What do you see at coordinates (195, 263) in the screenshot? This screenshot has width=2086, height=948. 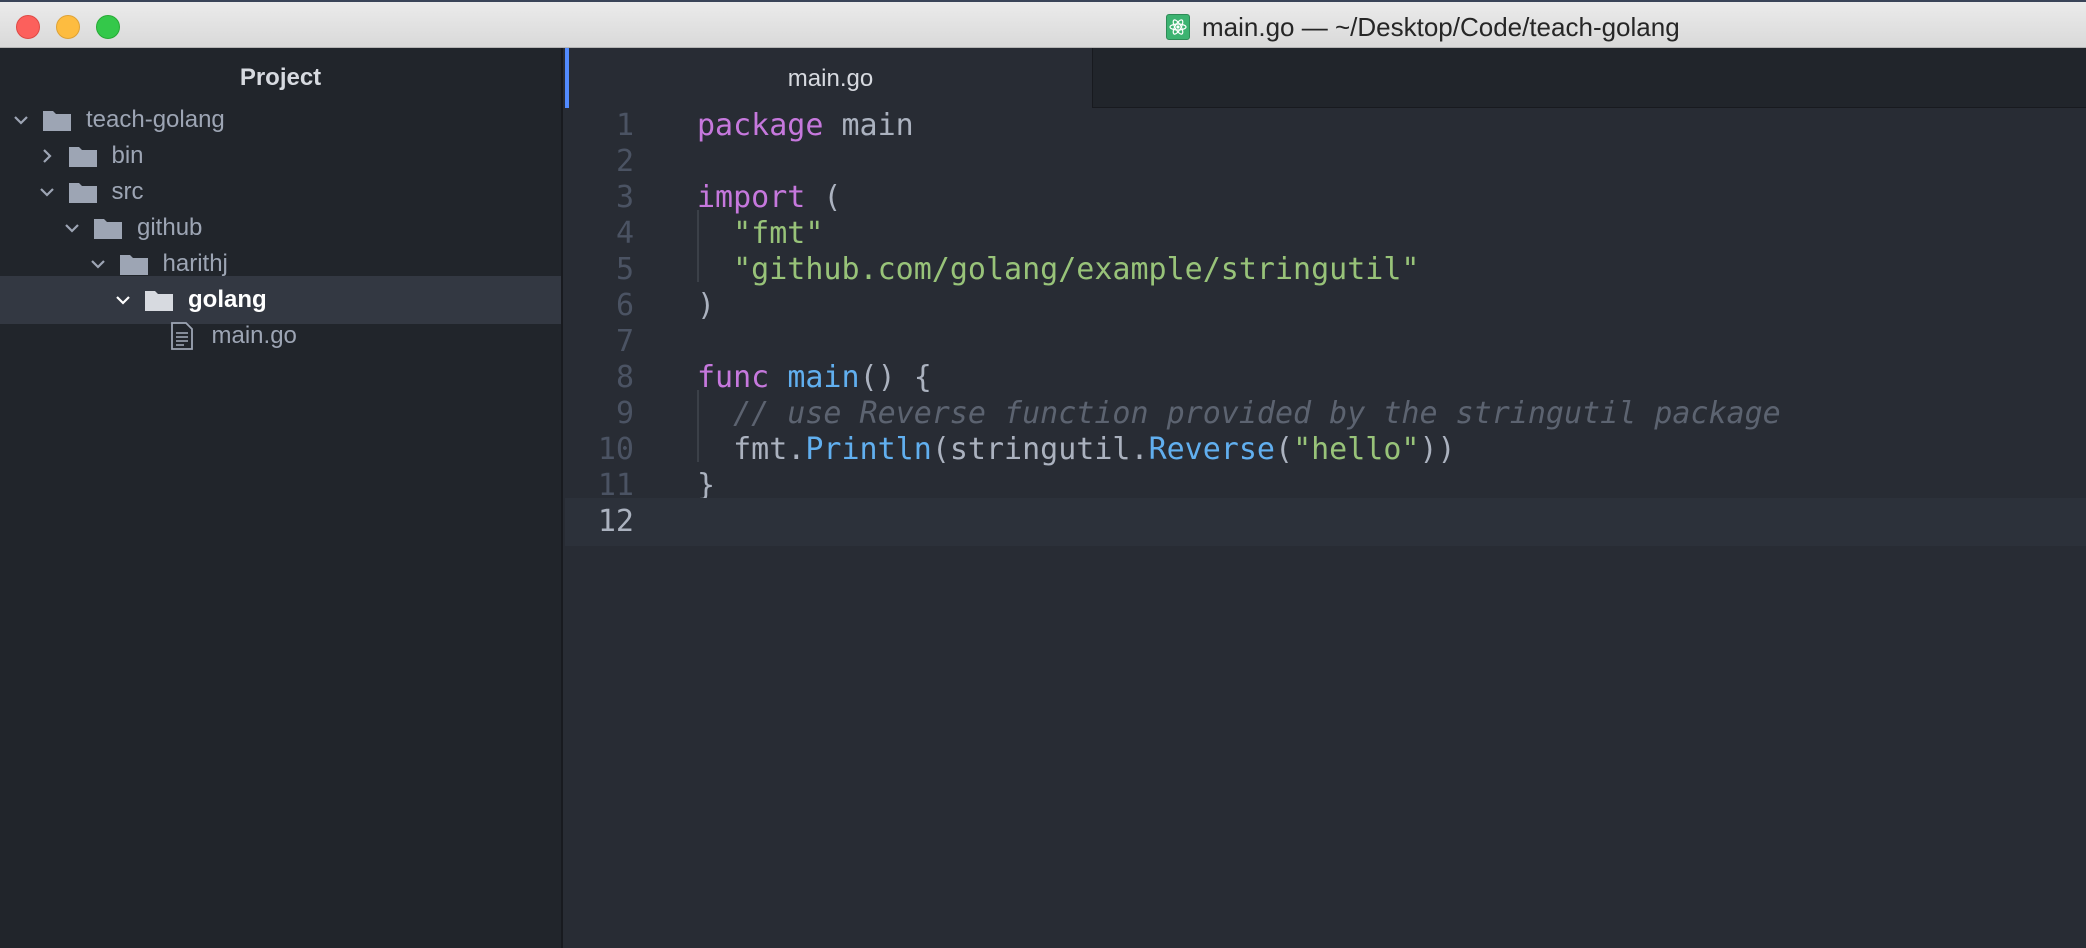 I see `tree-item-label: harithj` at bounding box center [195, 263].